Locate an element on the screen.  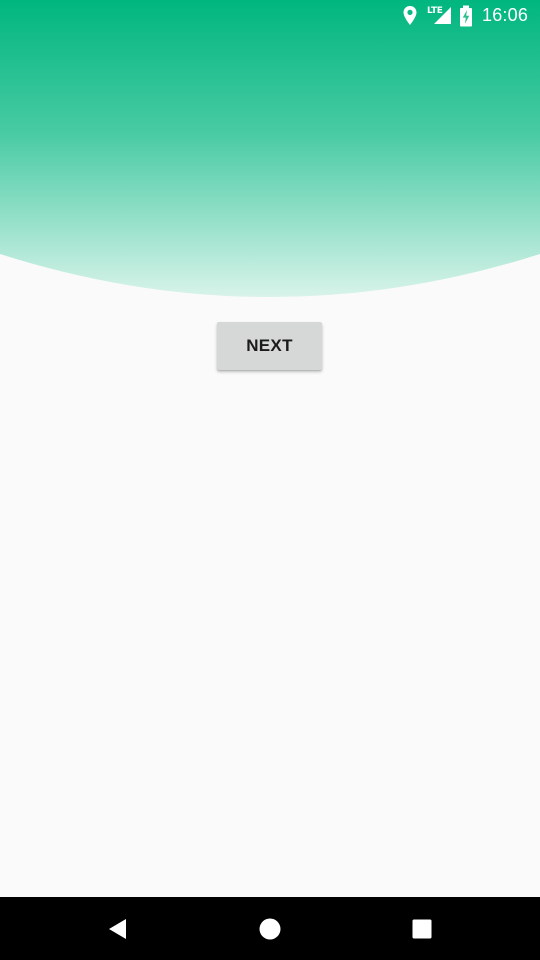
back-button is located at coordinates (118, 929).